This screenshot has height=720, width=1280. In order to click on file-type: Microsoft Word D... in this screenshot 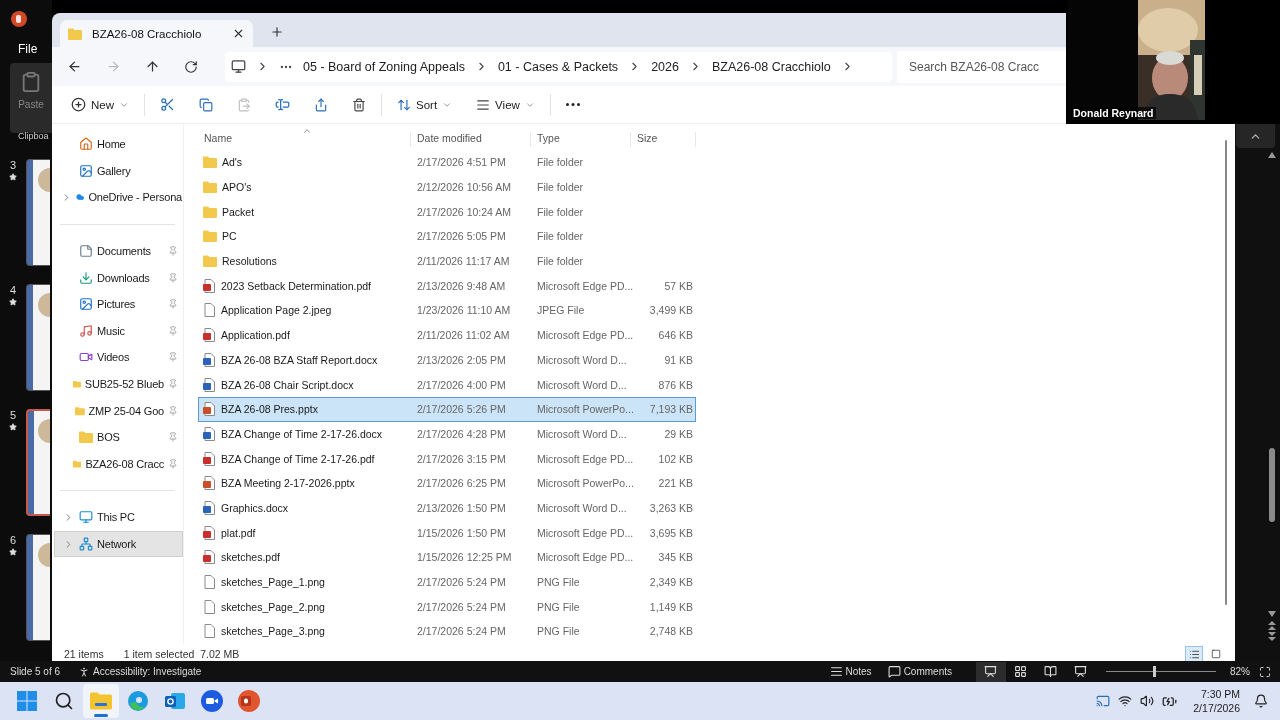, I will do `click(582, 433)`.